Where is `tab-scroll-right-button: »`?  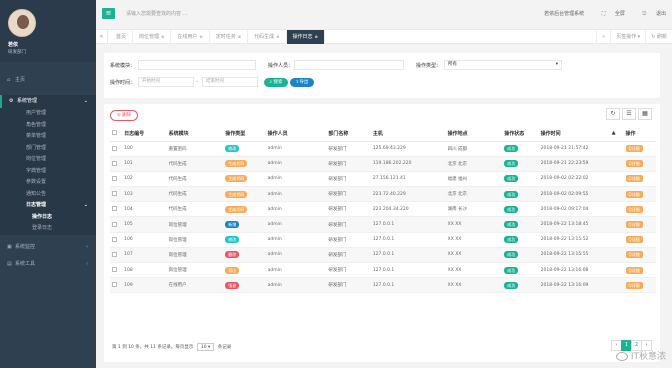 tab-scroll-right-button: » is located at coordinates (603, 37).